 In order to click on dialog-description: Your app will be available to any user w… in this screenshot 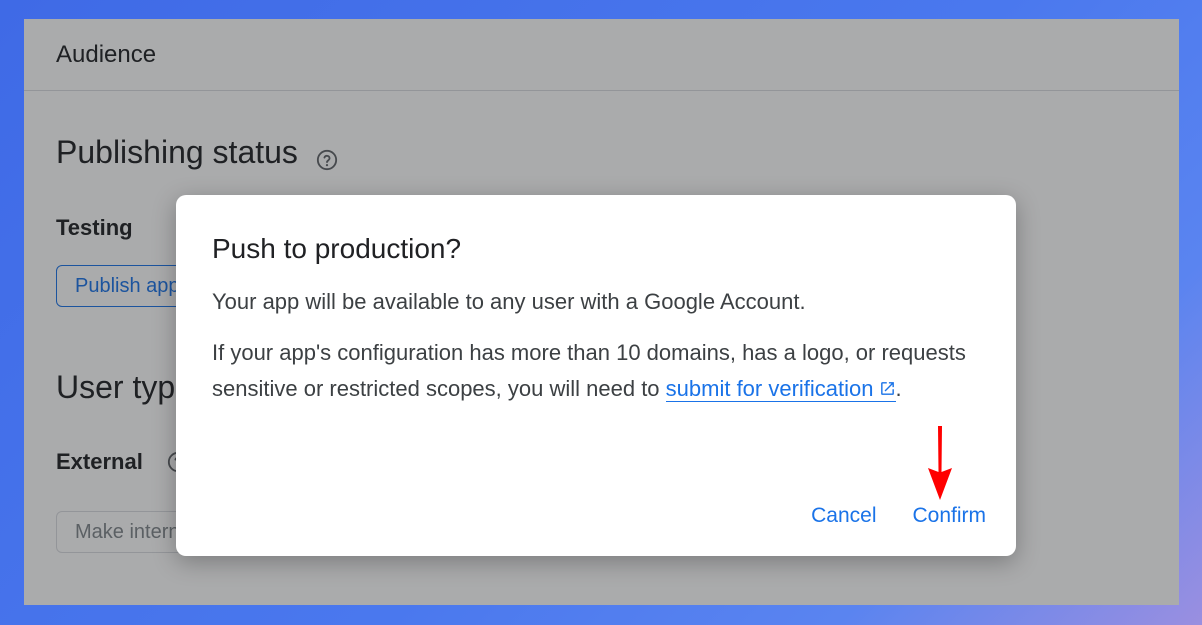, I will do `click(509, 301)`.